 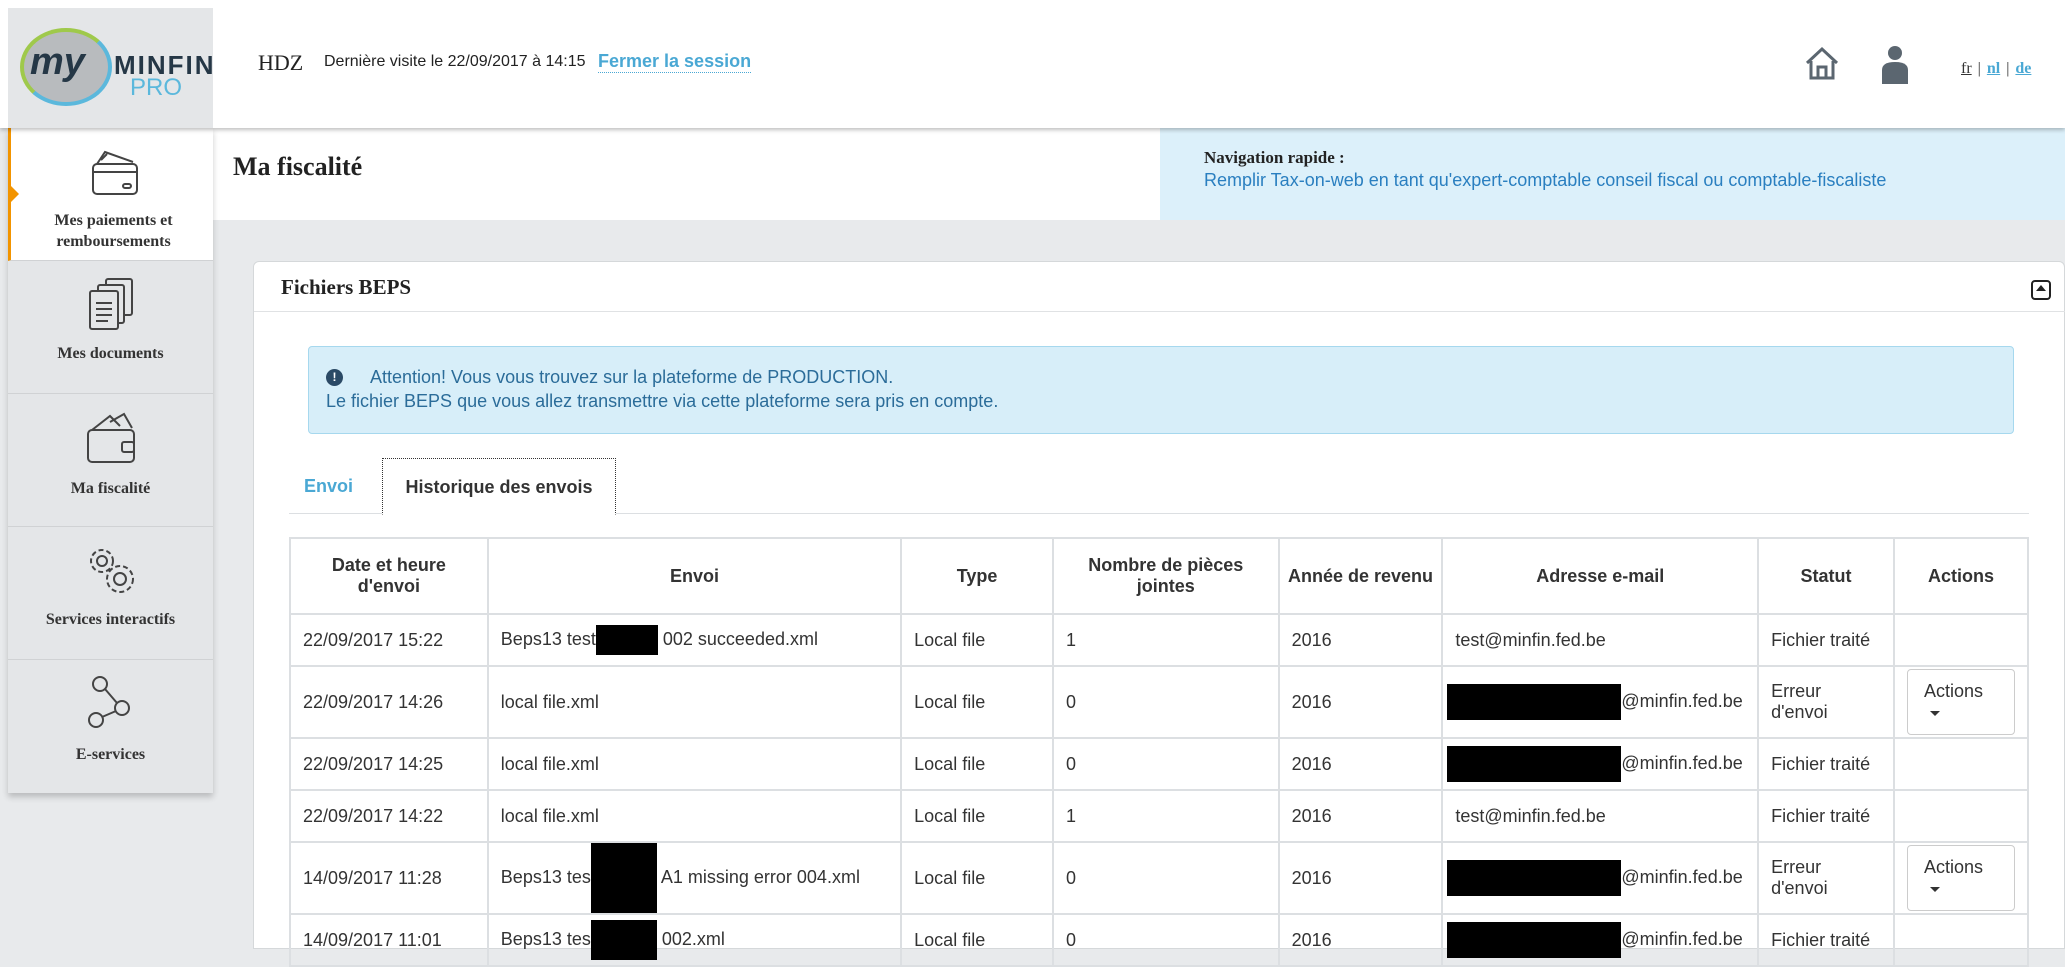 I want to click on cell-envoi: Beps13 tes 002.xml, so click(x=694, y=940).